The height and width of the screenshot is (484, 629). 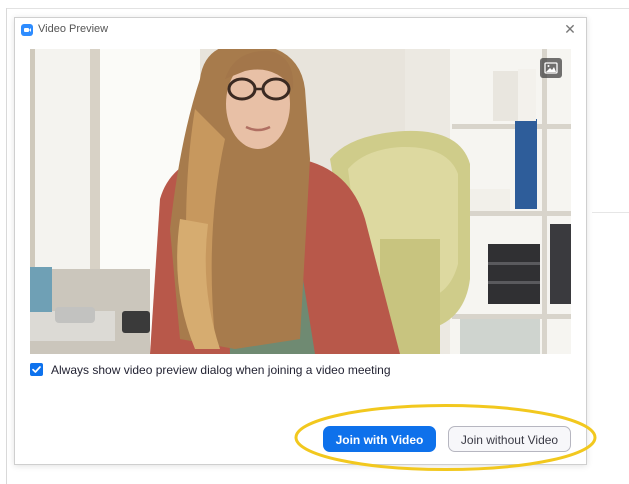 I want to click on close-icon: ✕, so click(x=570, y=29).